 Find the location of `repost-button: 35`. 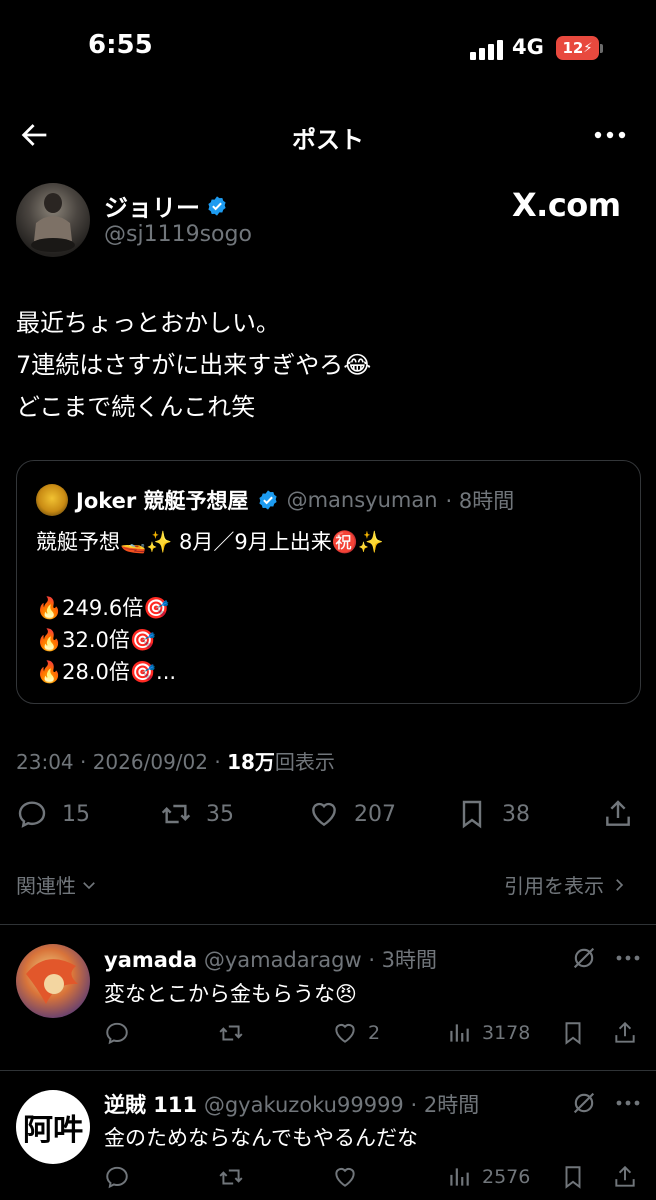

repost-button: 35 is located at coordinates (197, 814).